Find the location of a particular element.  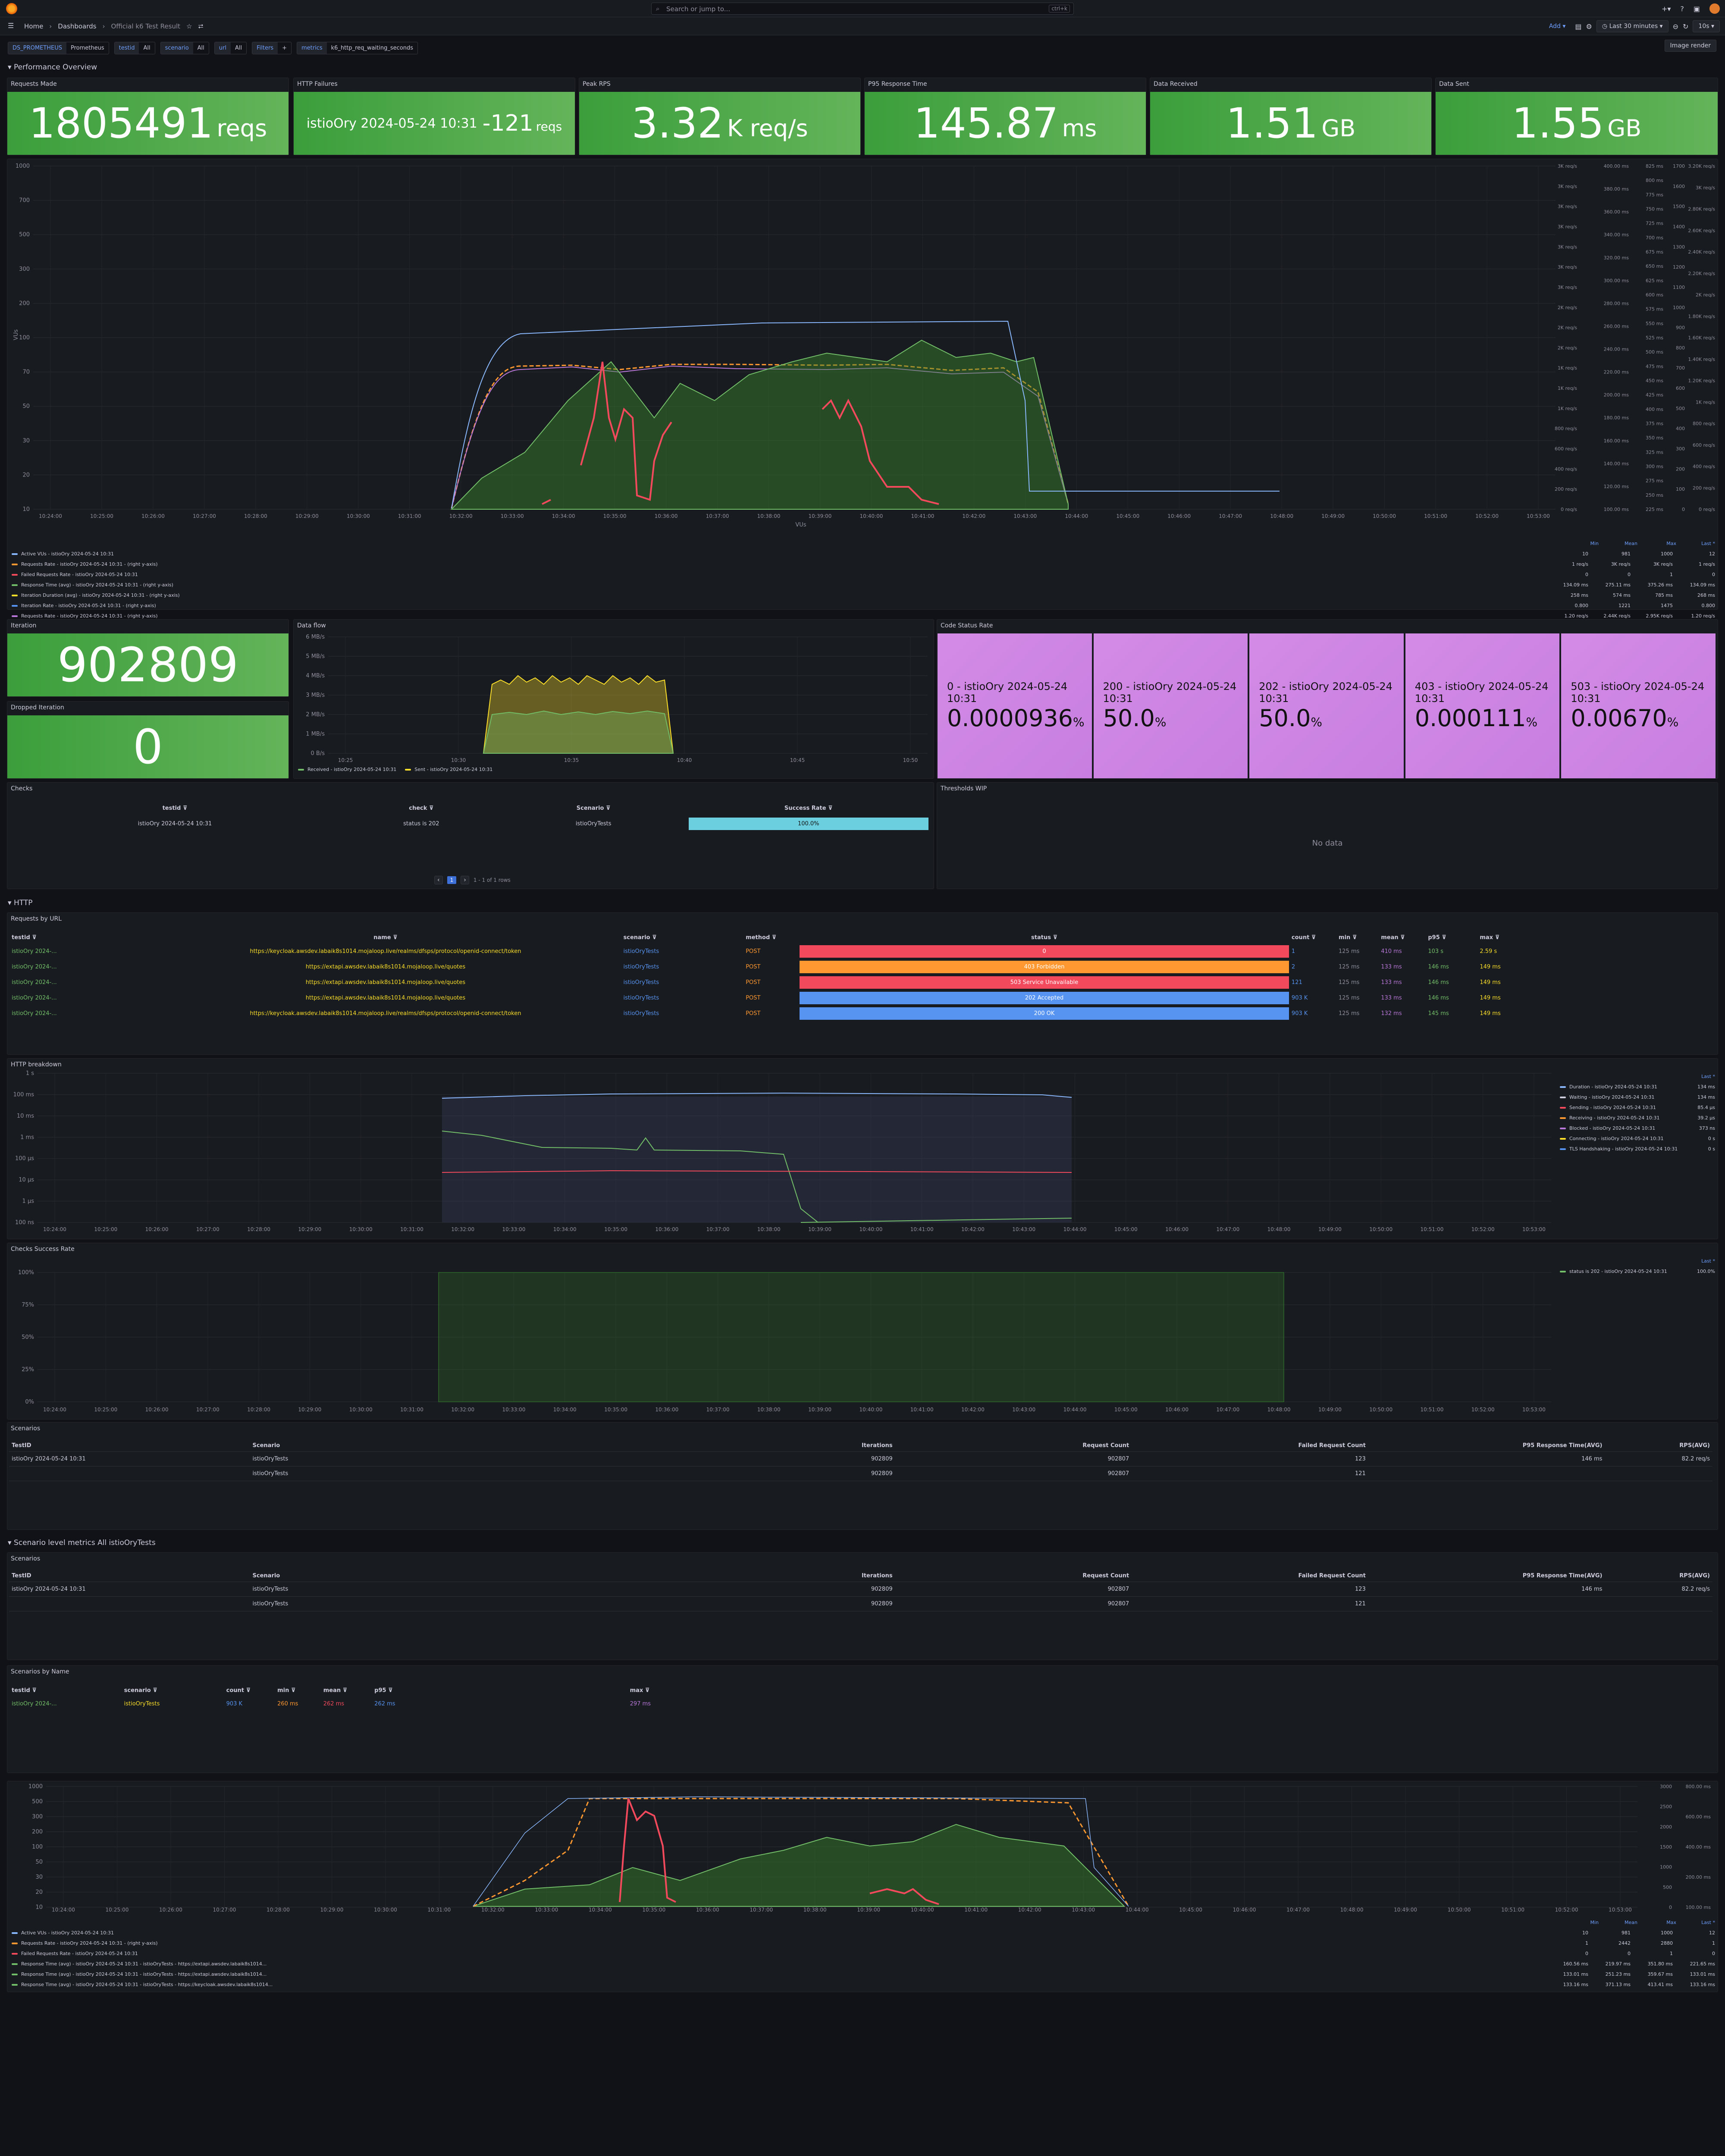

column-header: name ⊽ is located at coordinates (385, 937).